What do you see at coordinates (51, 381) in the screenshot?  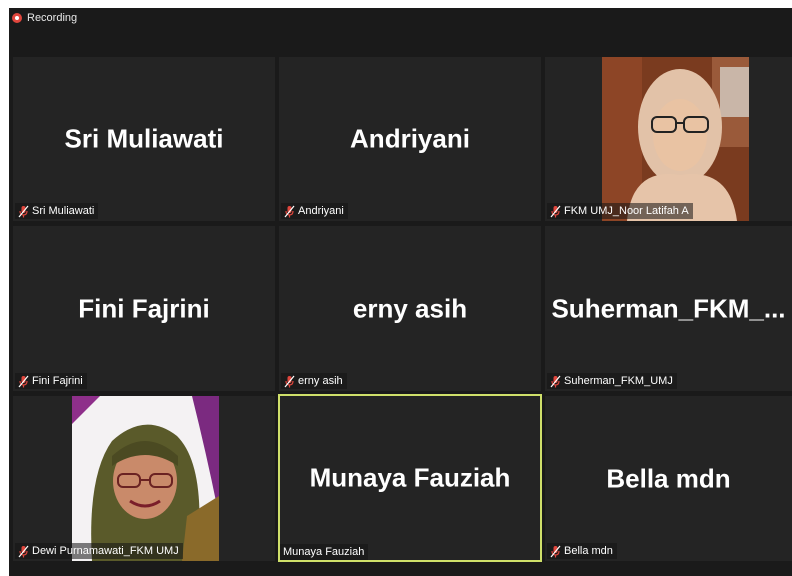 I see `participant-label: Fini Fajrini` at bounding box center [51, 381].